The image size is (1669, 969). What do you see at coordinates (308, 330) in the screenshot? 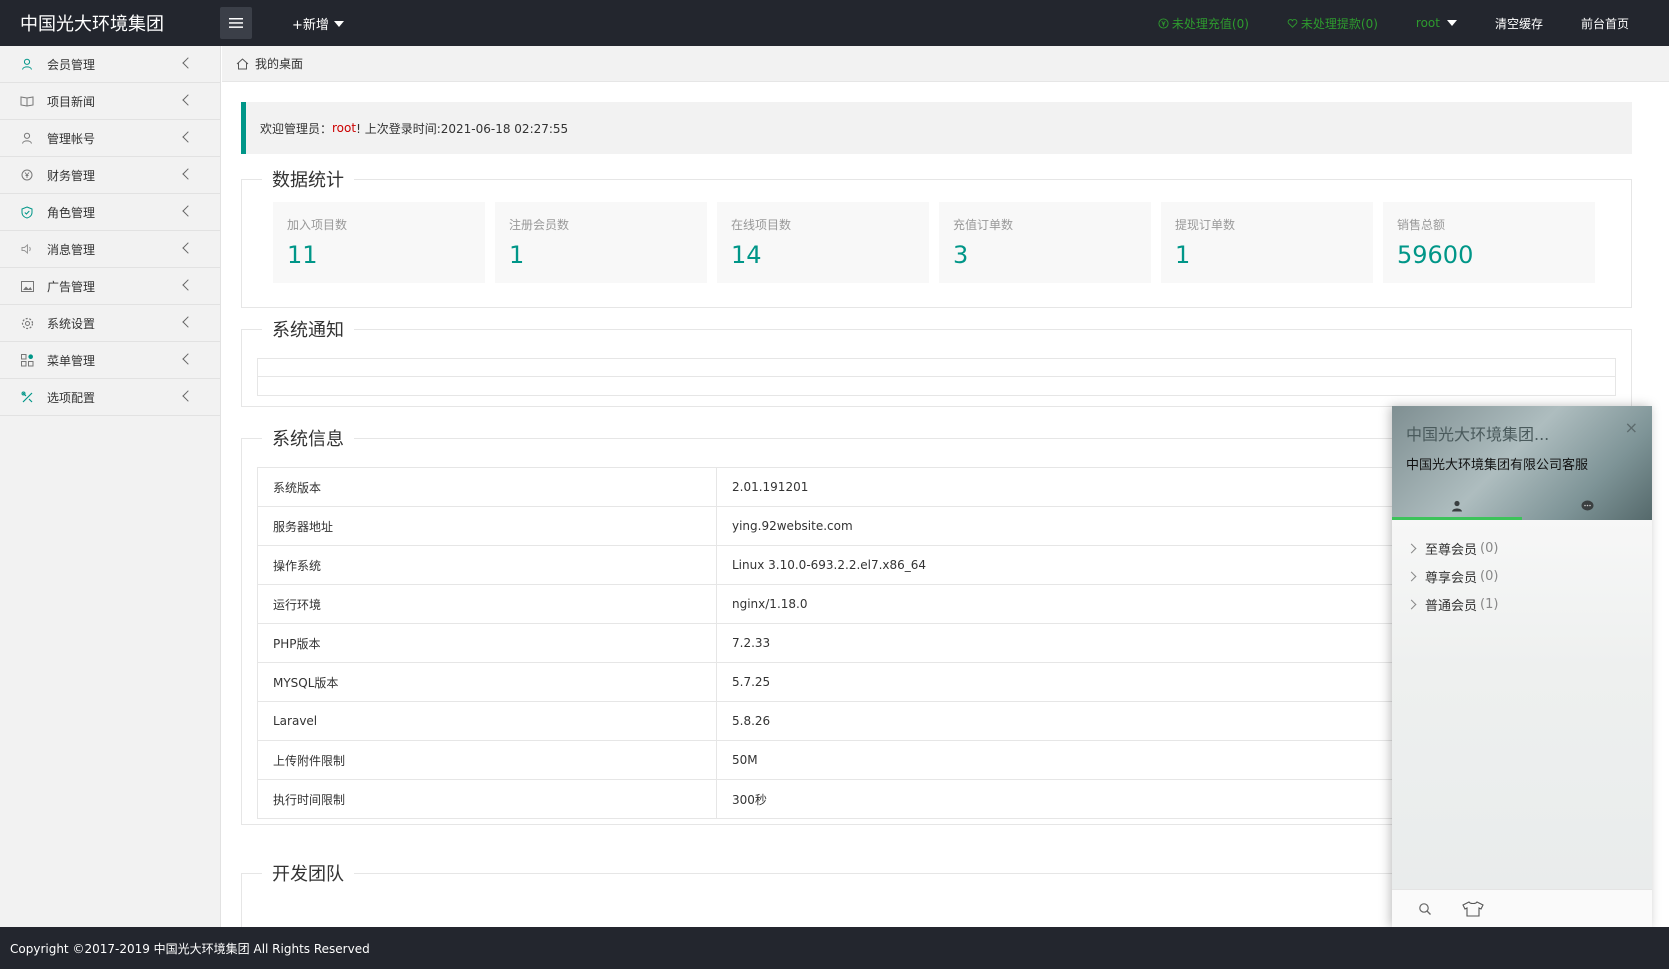
I see `notice-legend: 系统通知` at bounding box center [308, 330].